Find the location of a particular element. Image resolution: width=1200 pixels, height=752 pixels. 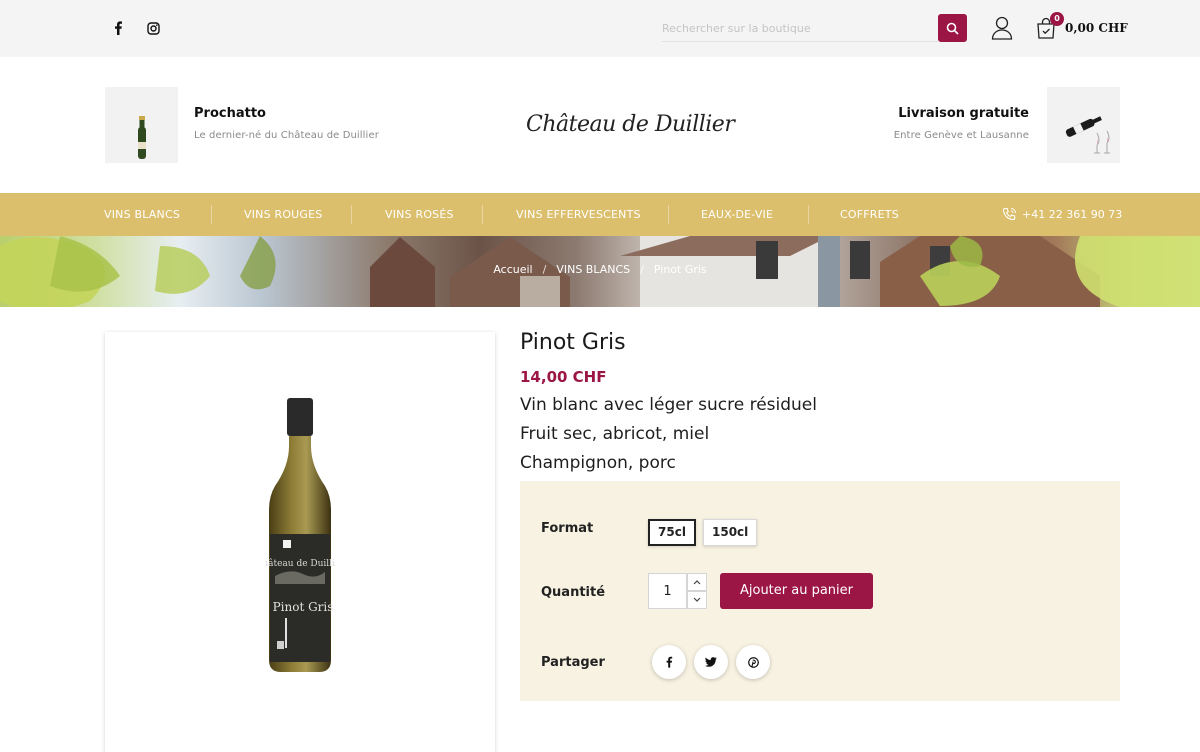

search-input is located at coordinates (797, 28).